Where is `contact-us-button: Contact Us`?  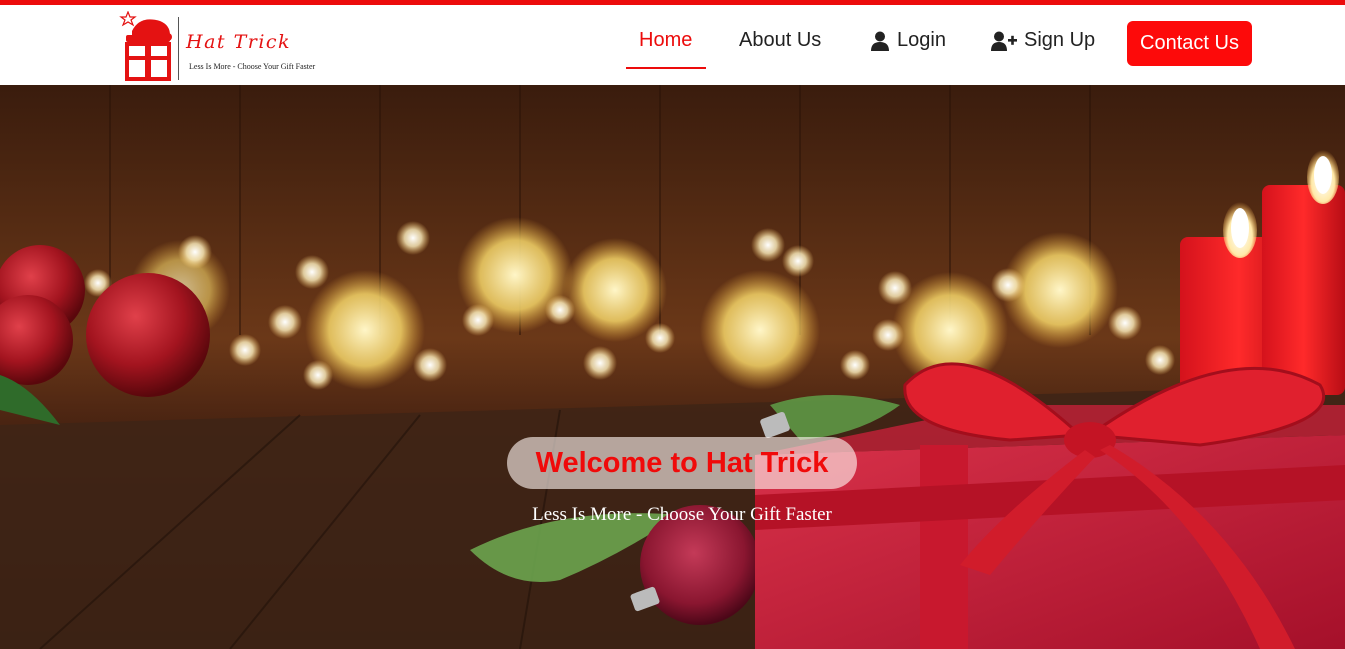 contact-us-button: Contact Us is located at coordinates (1189, 43).